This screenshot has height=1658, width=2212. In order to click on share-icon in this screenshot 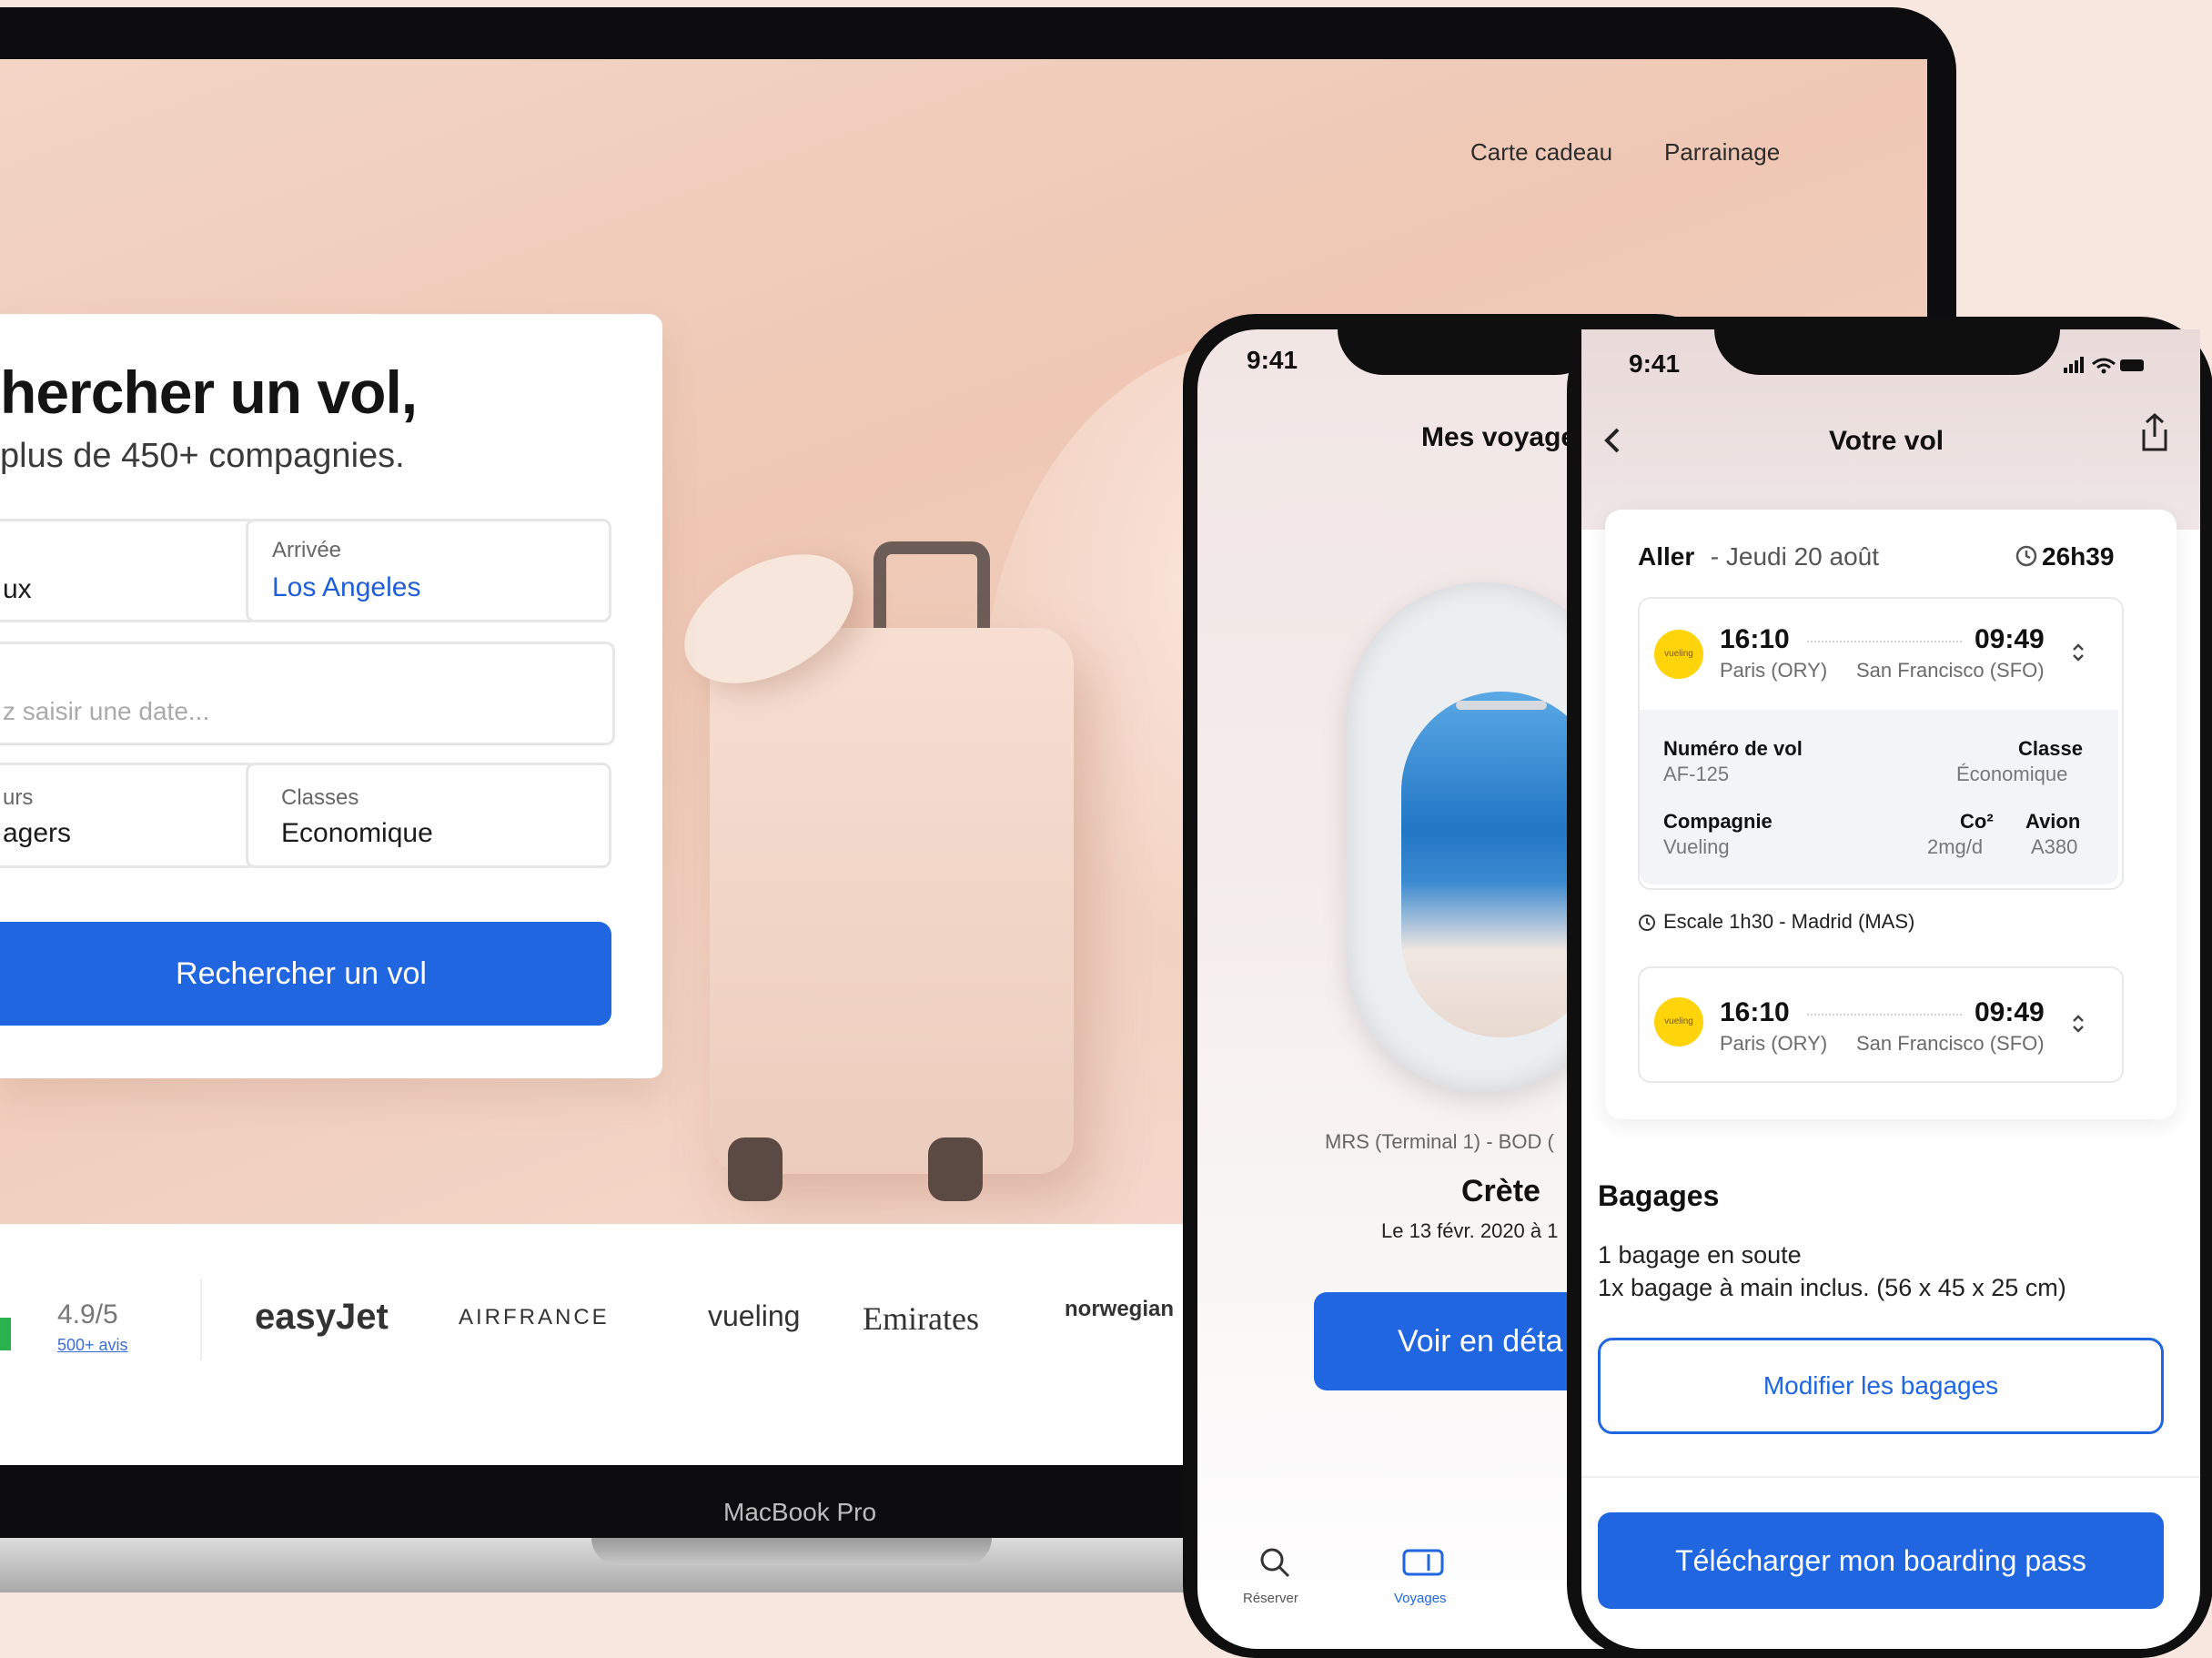, I will do `click(2154, 432)`.